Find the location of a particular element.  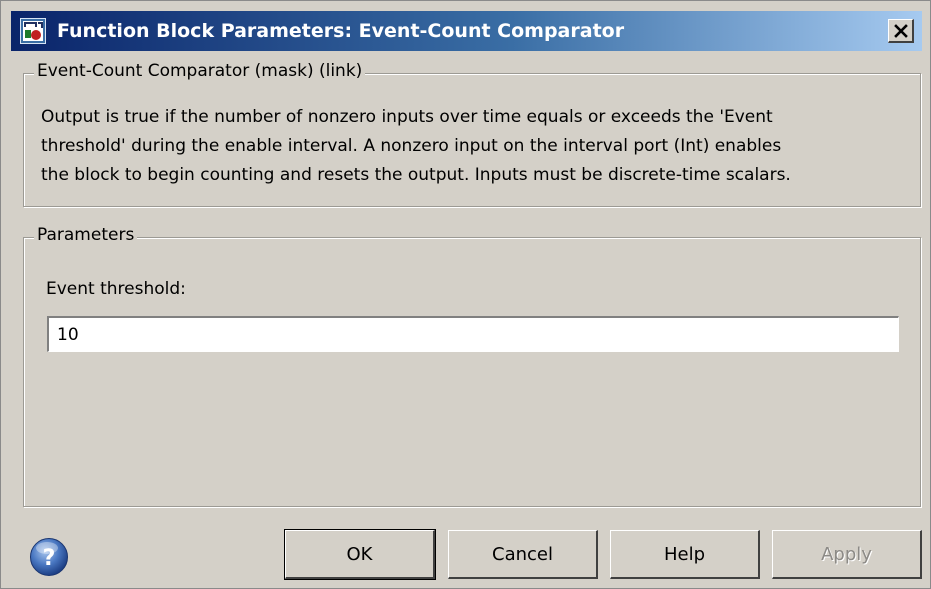

ok-button: OK is located at coordinates (360, 554).